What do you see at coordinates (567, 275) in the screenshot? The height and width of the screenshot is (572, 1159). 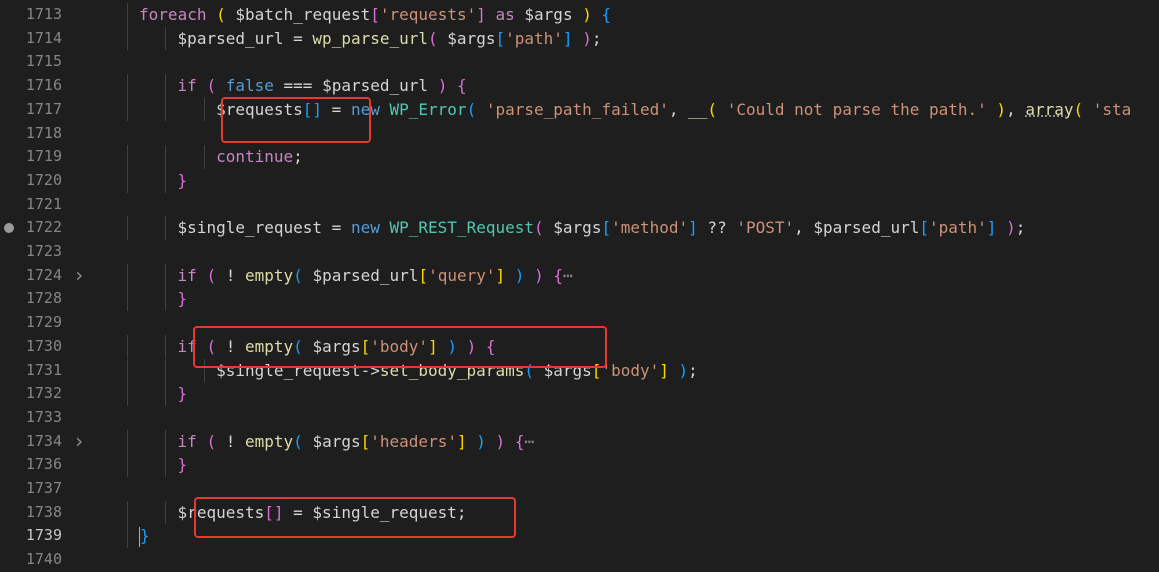 I see `code-token: ⋯` at bounding box center [567, 275].